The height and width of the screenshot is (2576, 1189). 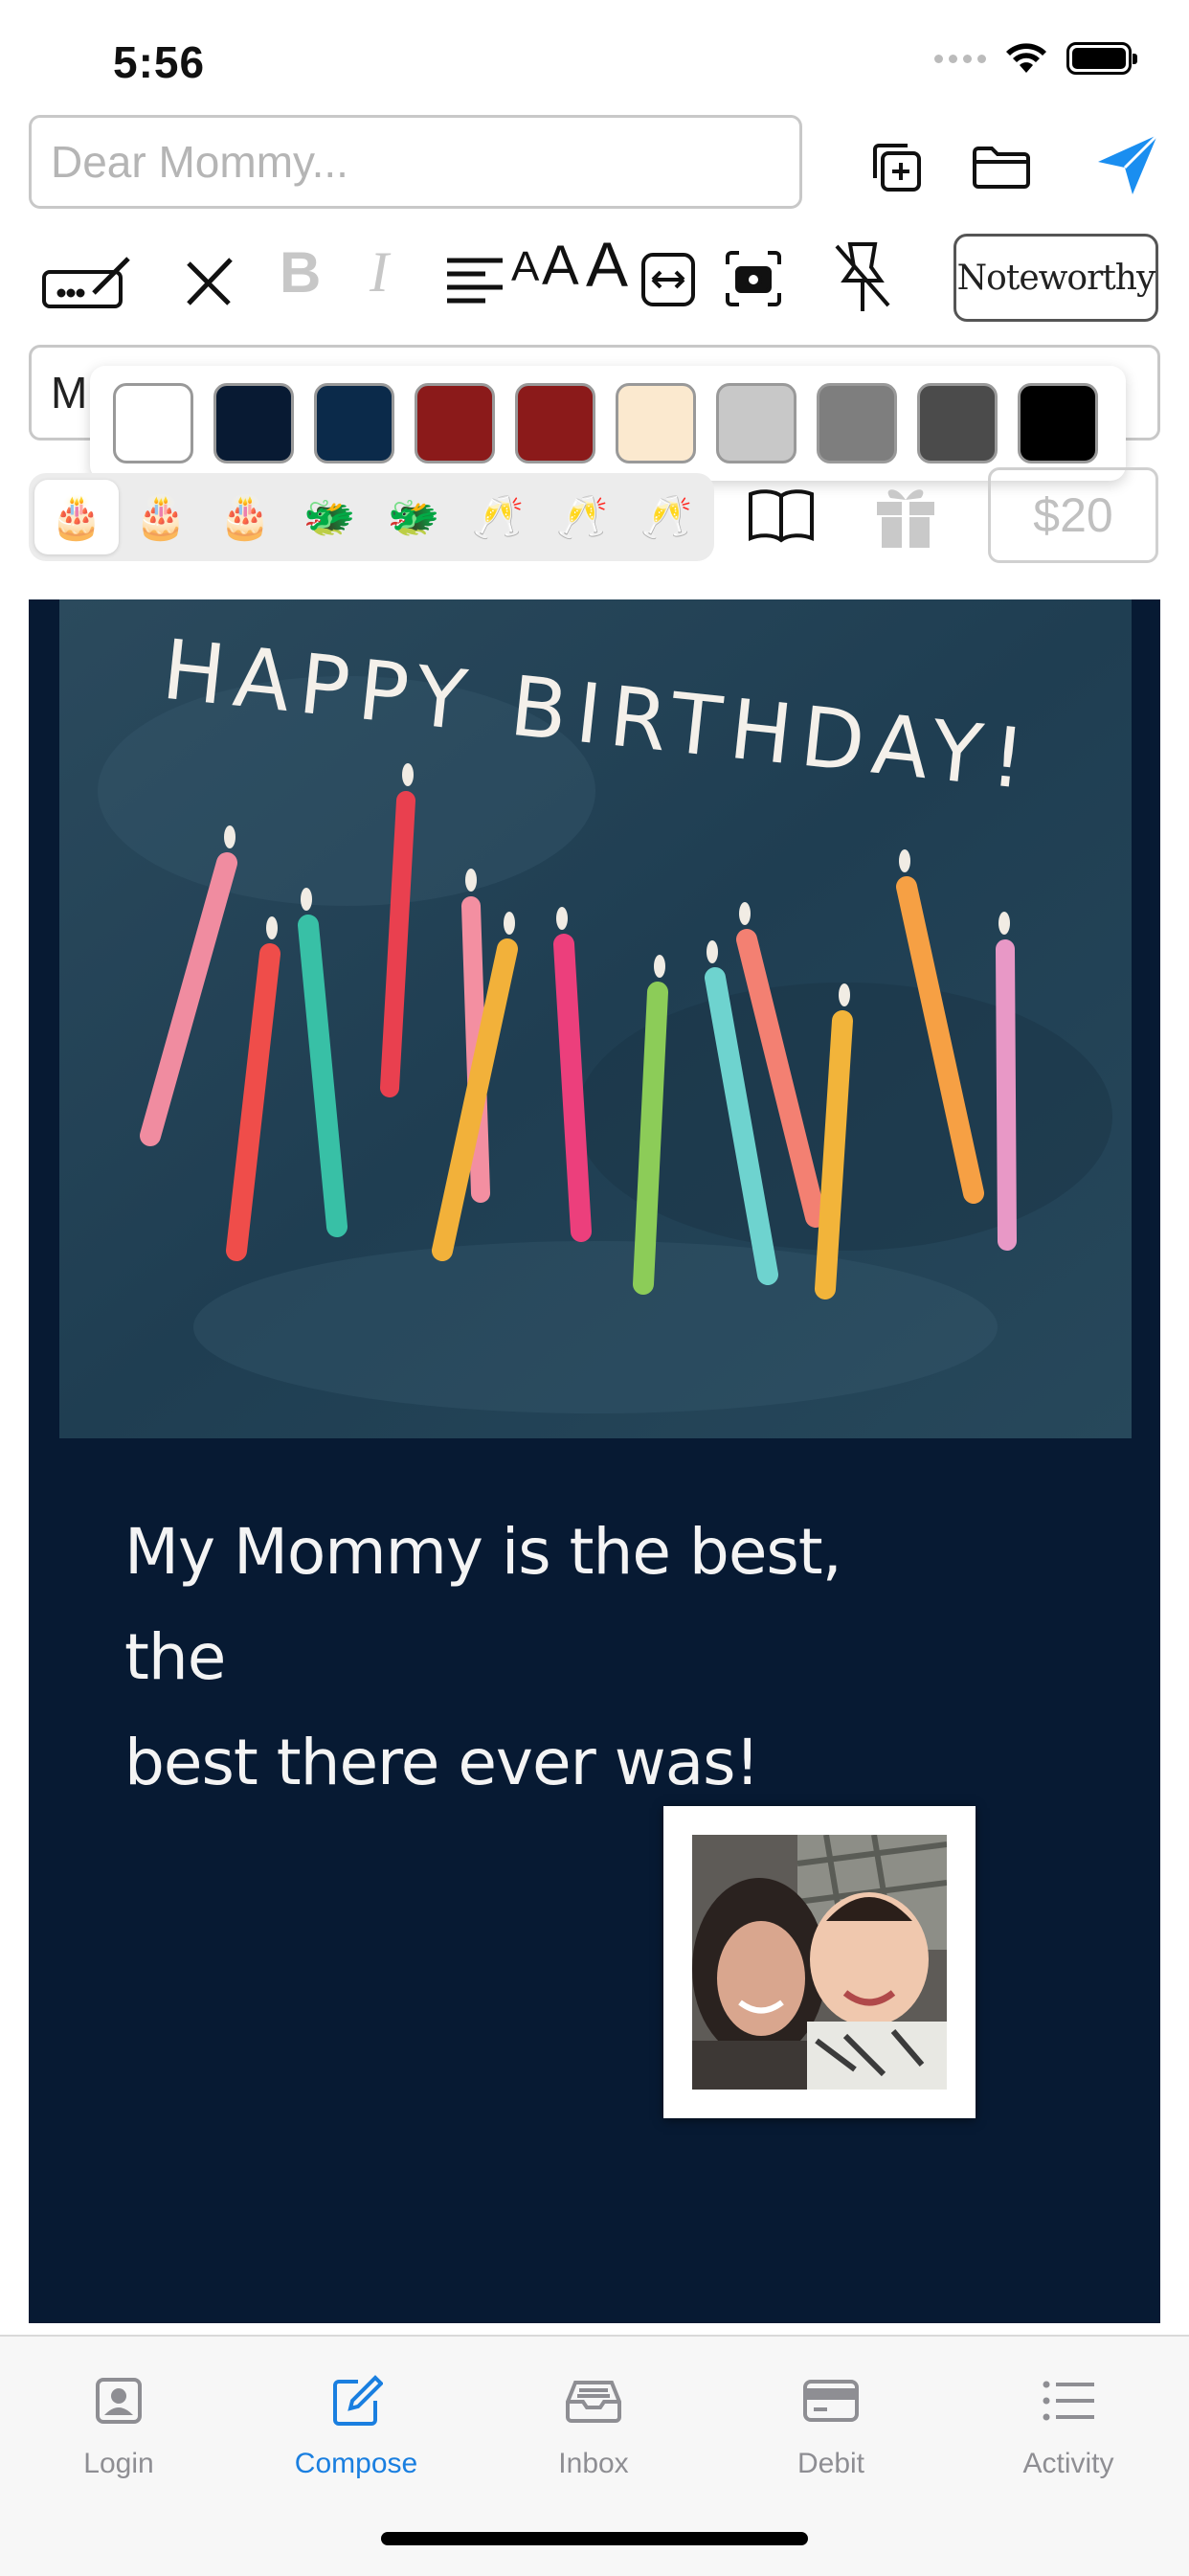 I want to click on gift-icon, so click(x=905, y=518).